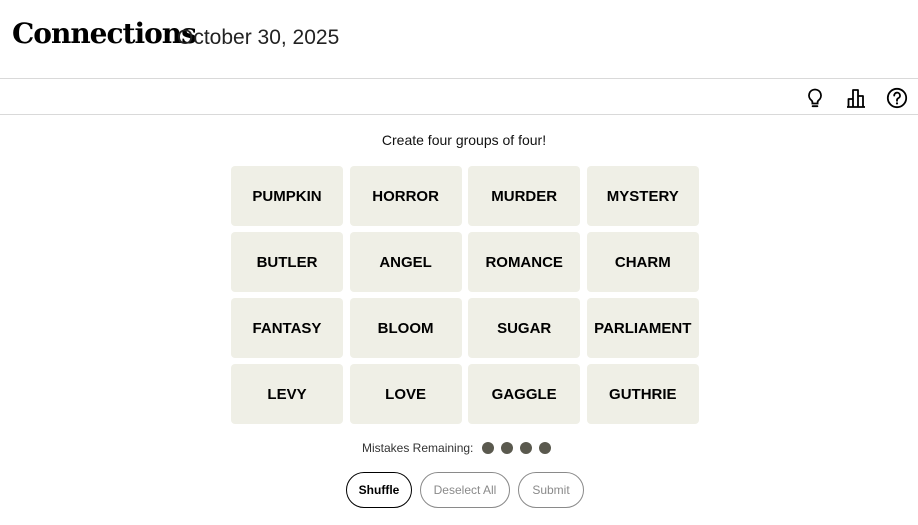 The height and width of the screenshot is (525, 918). Describe the element at coordinates (517, 448) in the screenshot. I see `mistake-dots` at that location.